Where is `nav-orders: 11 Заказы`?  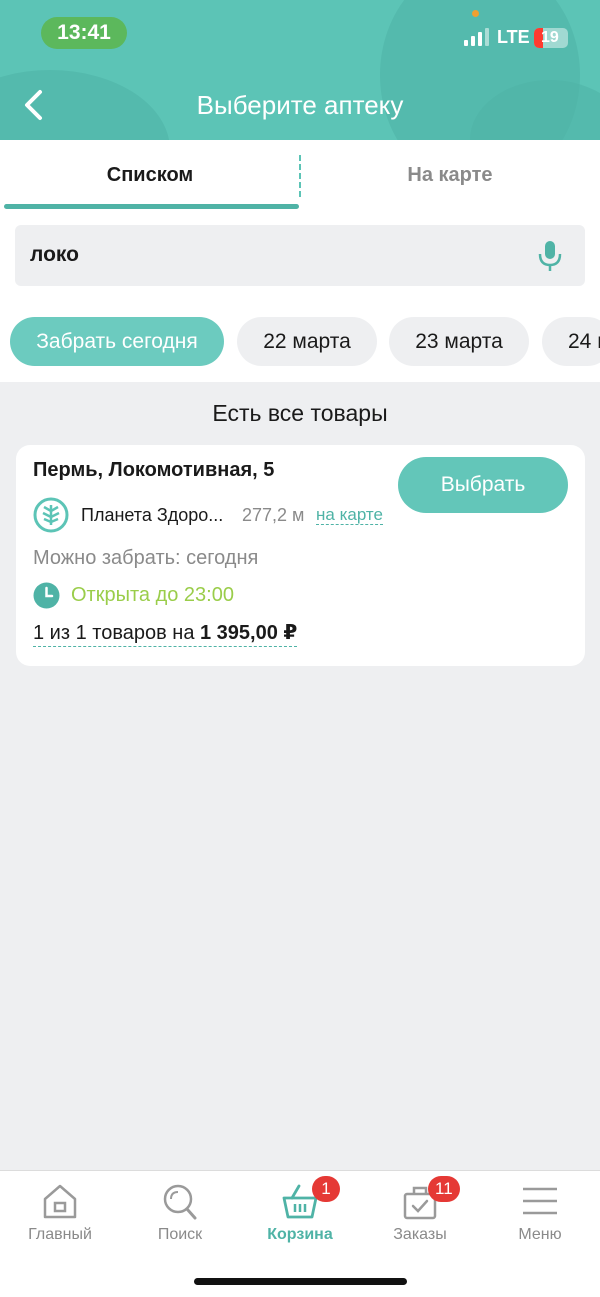
nav-orders: 11 Заказы is located at coordinates (420, 1216).